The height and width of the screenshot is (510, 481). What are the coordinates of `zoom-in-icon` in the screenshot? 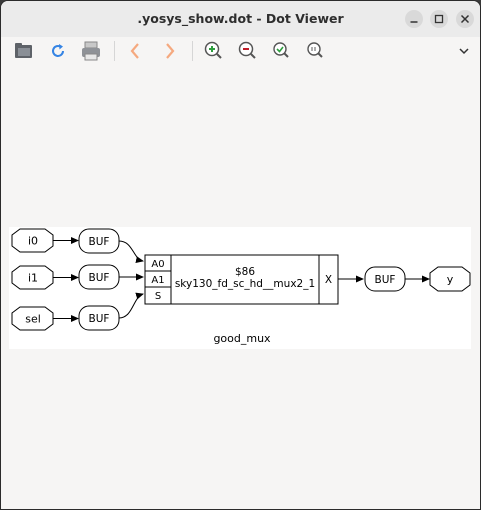 It's located at (213, 50).